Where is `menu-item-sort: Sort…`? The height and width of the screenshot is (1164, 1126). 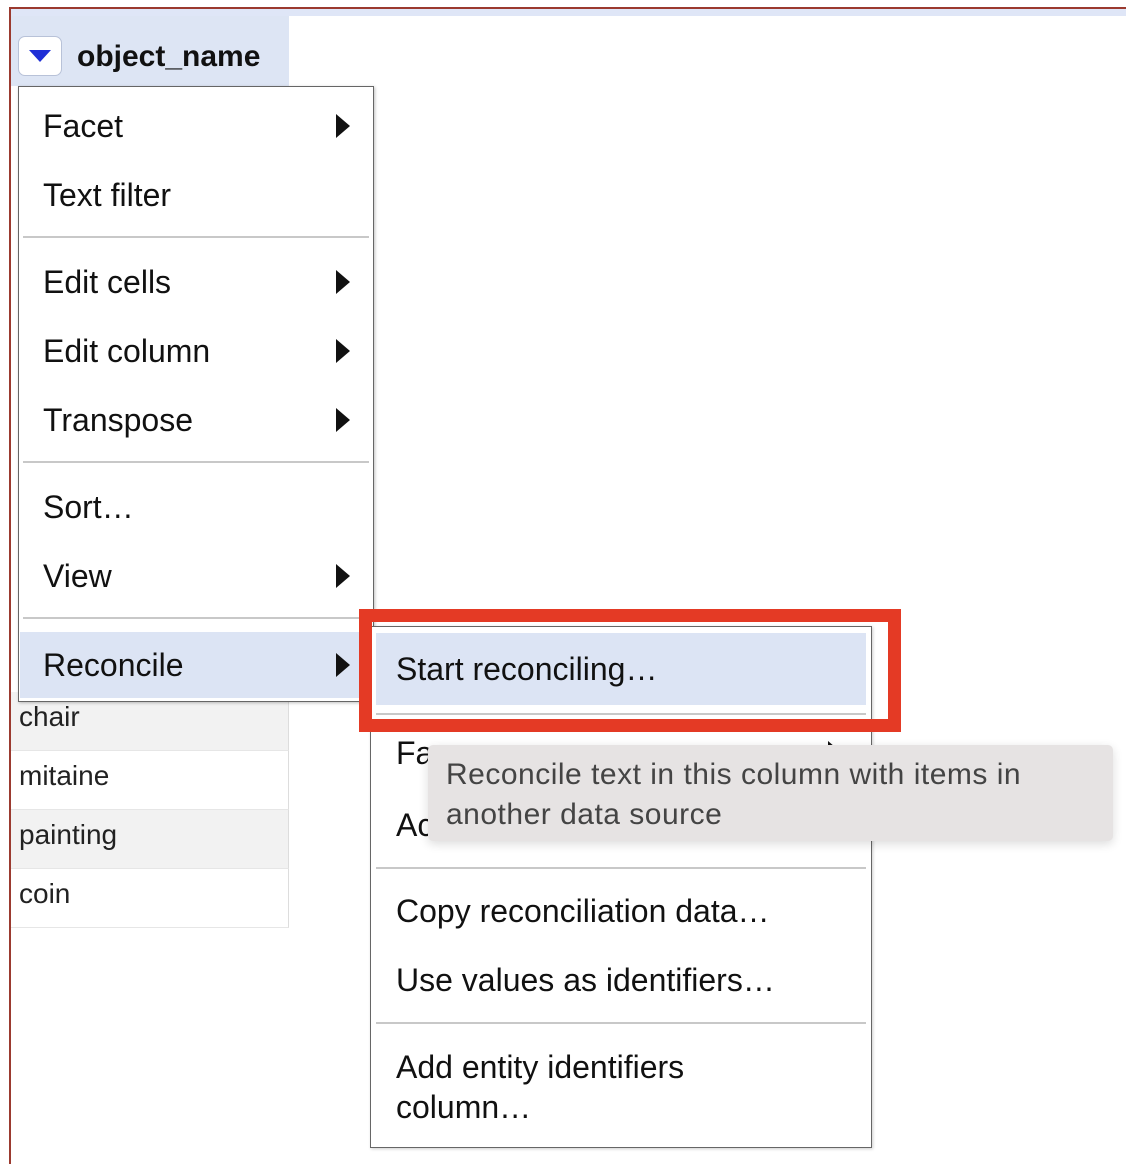
menu-item-sort: Sort… is located at coordinates (196, 507).